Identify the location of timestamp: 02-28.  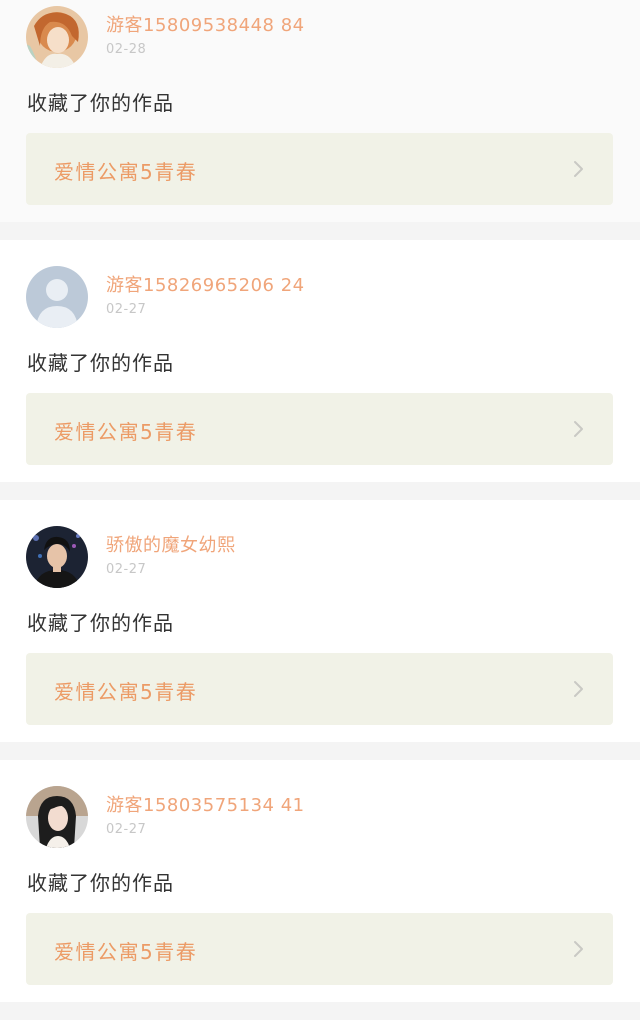
(126, 49).